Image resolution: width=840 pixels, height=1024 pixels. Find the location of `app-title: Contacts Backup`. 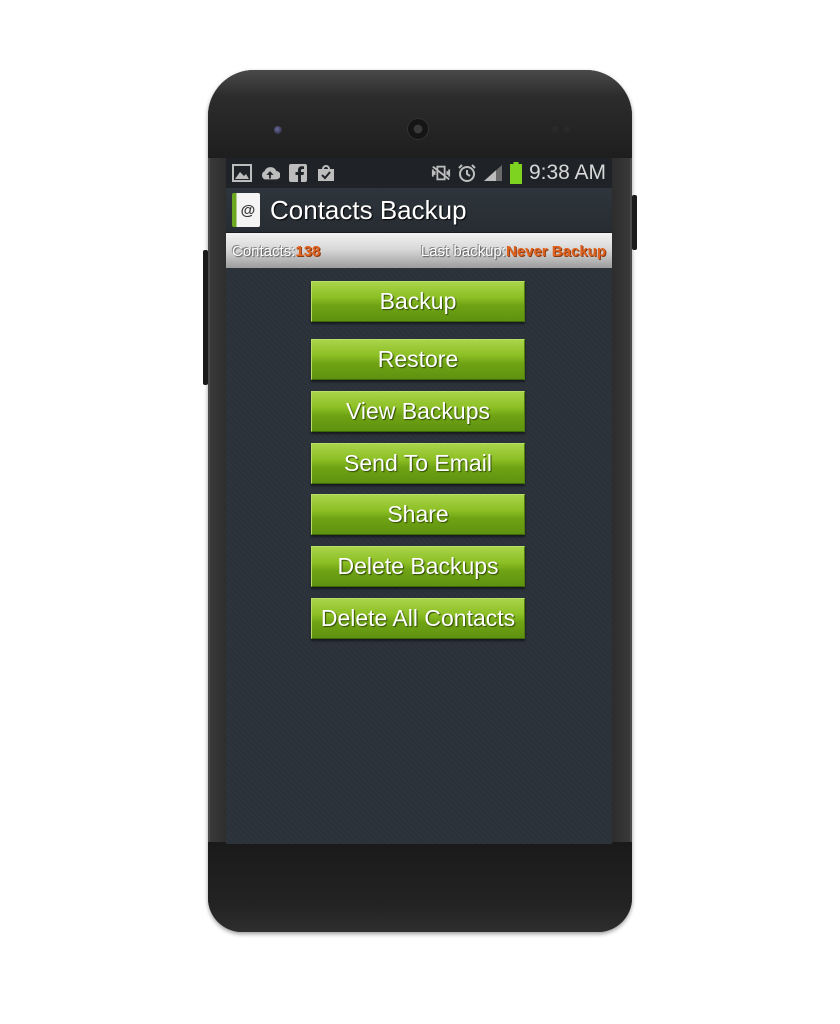

app-title: Contacts Backup is located at coordinates (368, 209).